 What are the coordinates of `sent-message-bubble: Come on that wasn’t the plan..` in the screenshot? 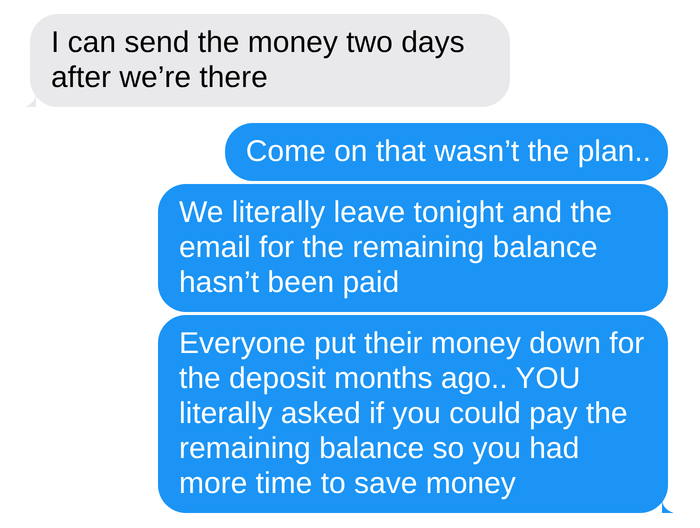 It's located at (446, 152).